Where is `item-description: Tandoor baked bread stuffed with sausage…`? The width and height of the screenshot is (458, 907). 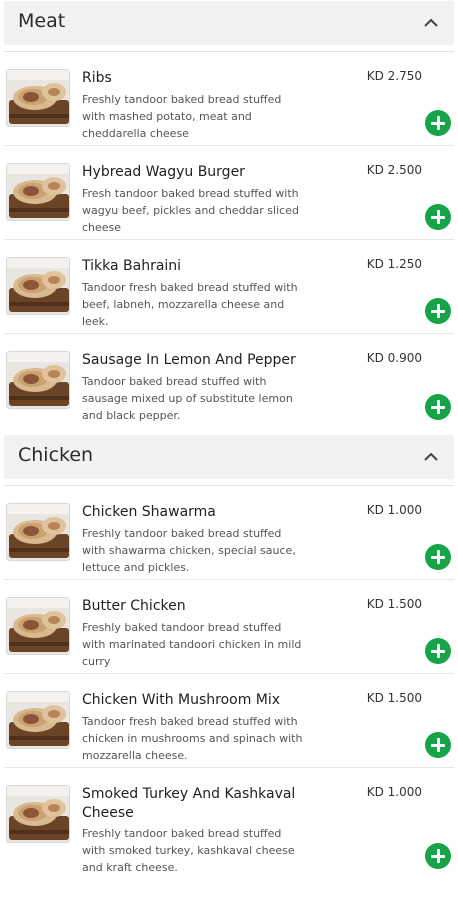
item-description: Tandoor baked bread stuffed with sausage… is located at coordinates (187, 398).